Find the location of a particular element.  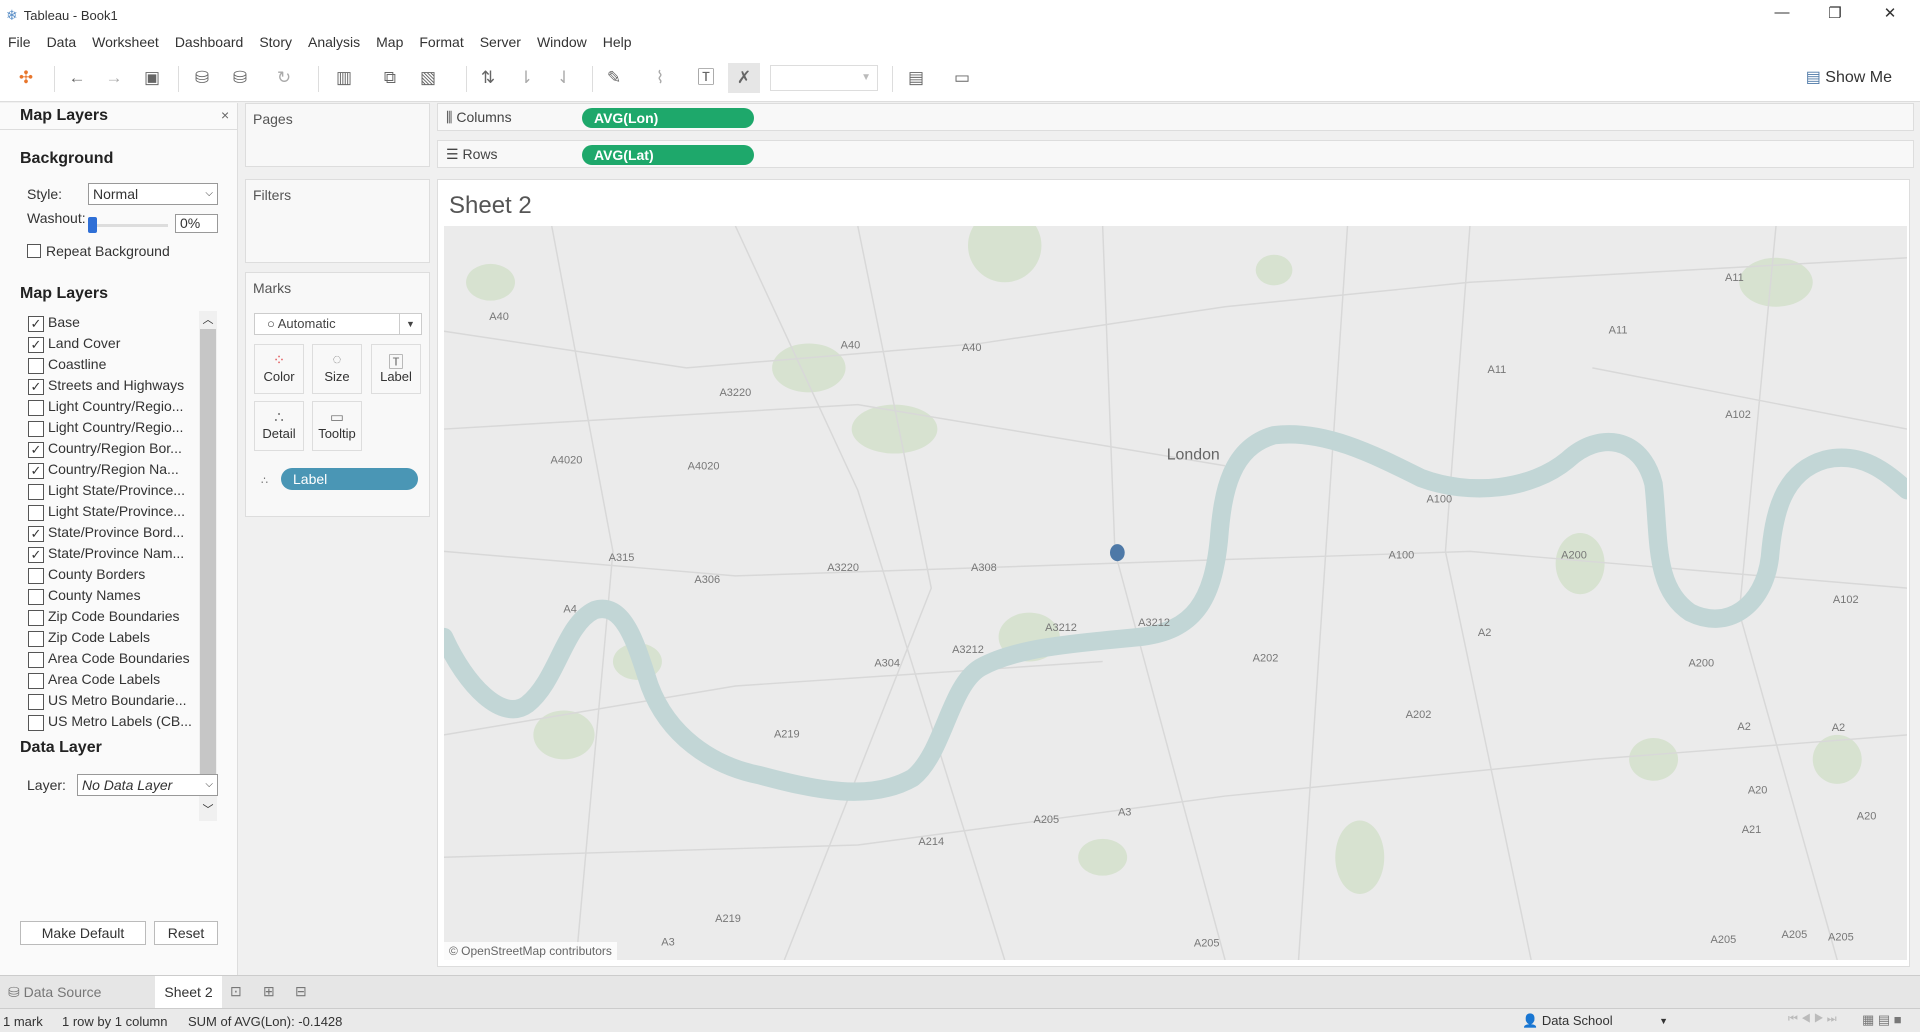

data-layer-value: No Data Layer is located at coordinates (127, 785).